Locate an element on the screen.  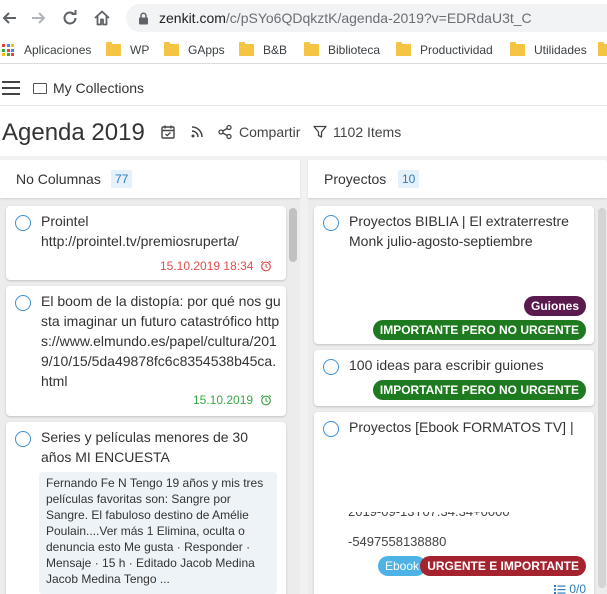
rss-button is located at coordinates (197, 132).